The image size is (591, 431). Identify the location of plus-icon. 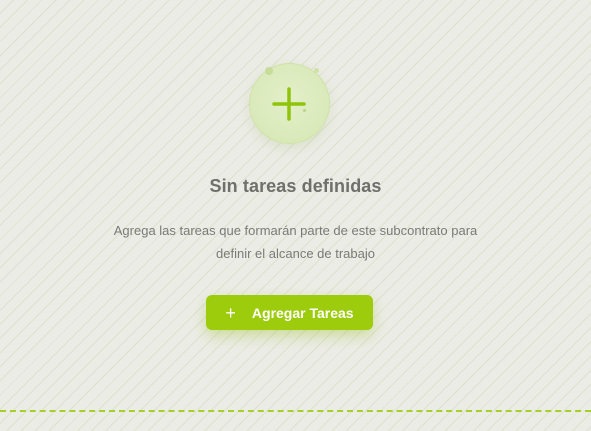
(289, 104).